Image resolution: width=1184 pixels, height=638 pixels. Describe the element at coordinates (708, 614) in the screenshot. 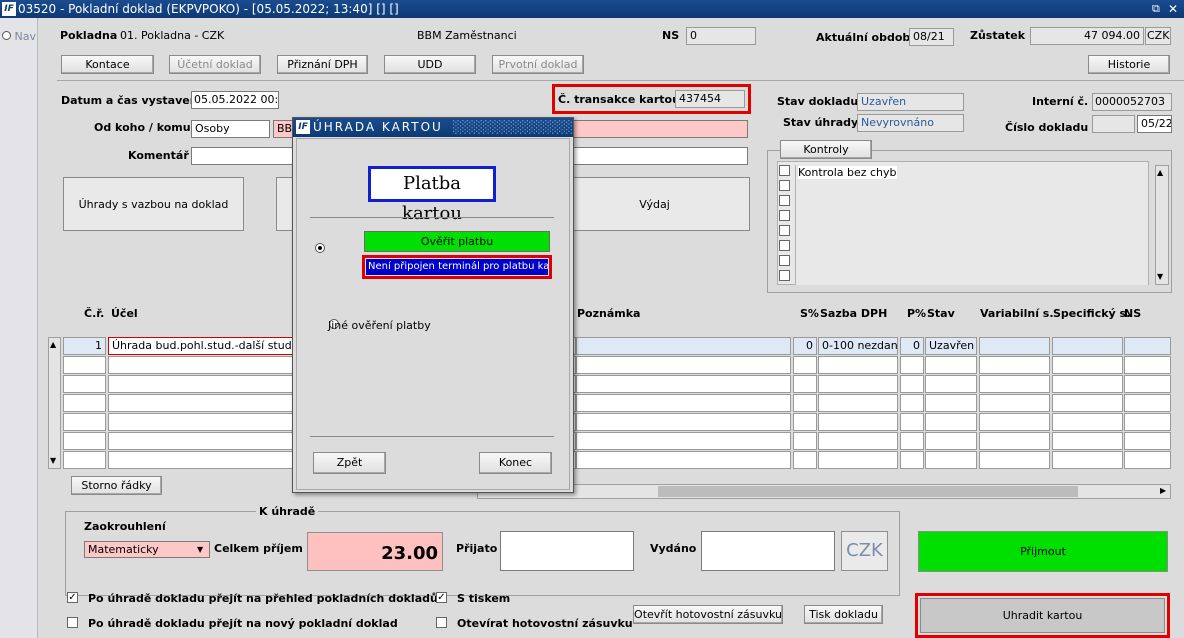

I see `otevrit-zasuvku-button: Otevřít hotovostní zásuvku` at that location.